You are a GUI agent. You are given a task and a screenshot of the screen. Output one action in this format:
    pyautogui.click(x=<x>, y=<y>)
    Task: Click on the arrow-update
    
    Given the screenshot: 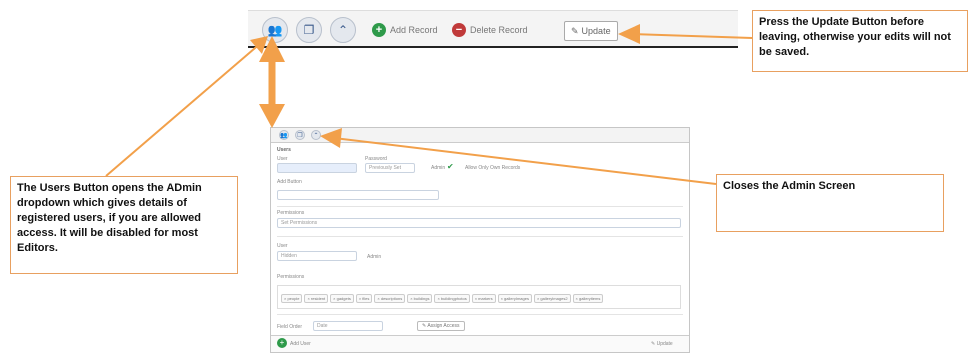 What is the action you would take?
    pyautogui.click(x=692, y=36)
    